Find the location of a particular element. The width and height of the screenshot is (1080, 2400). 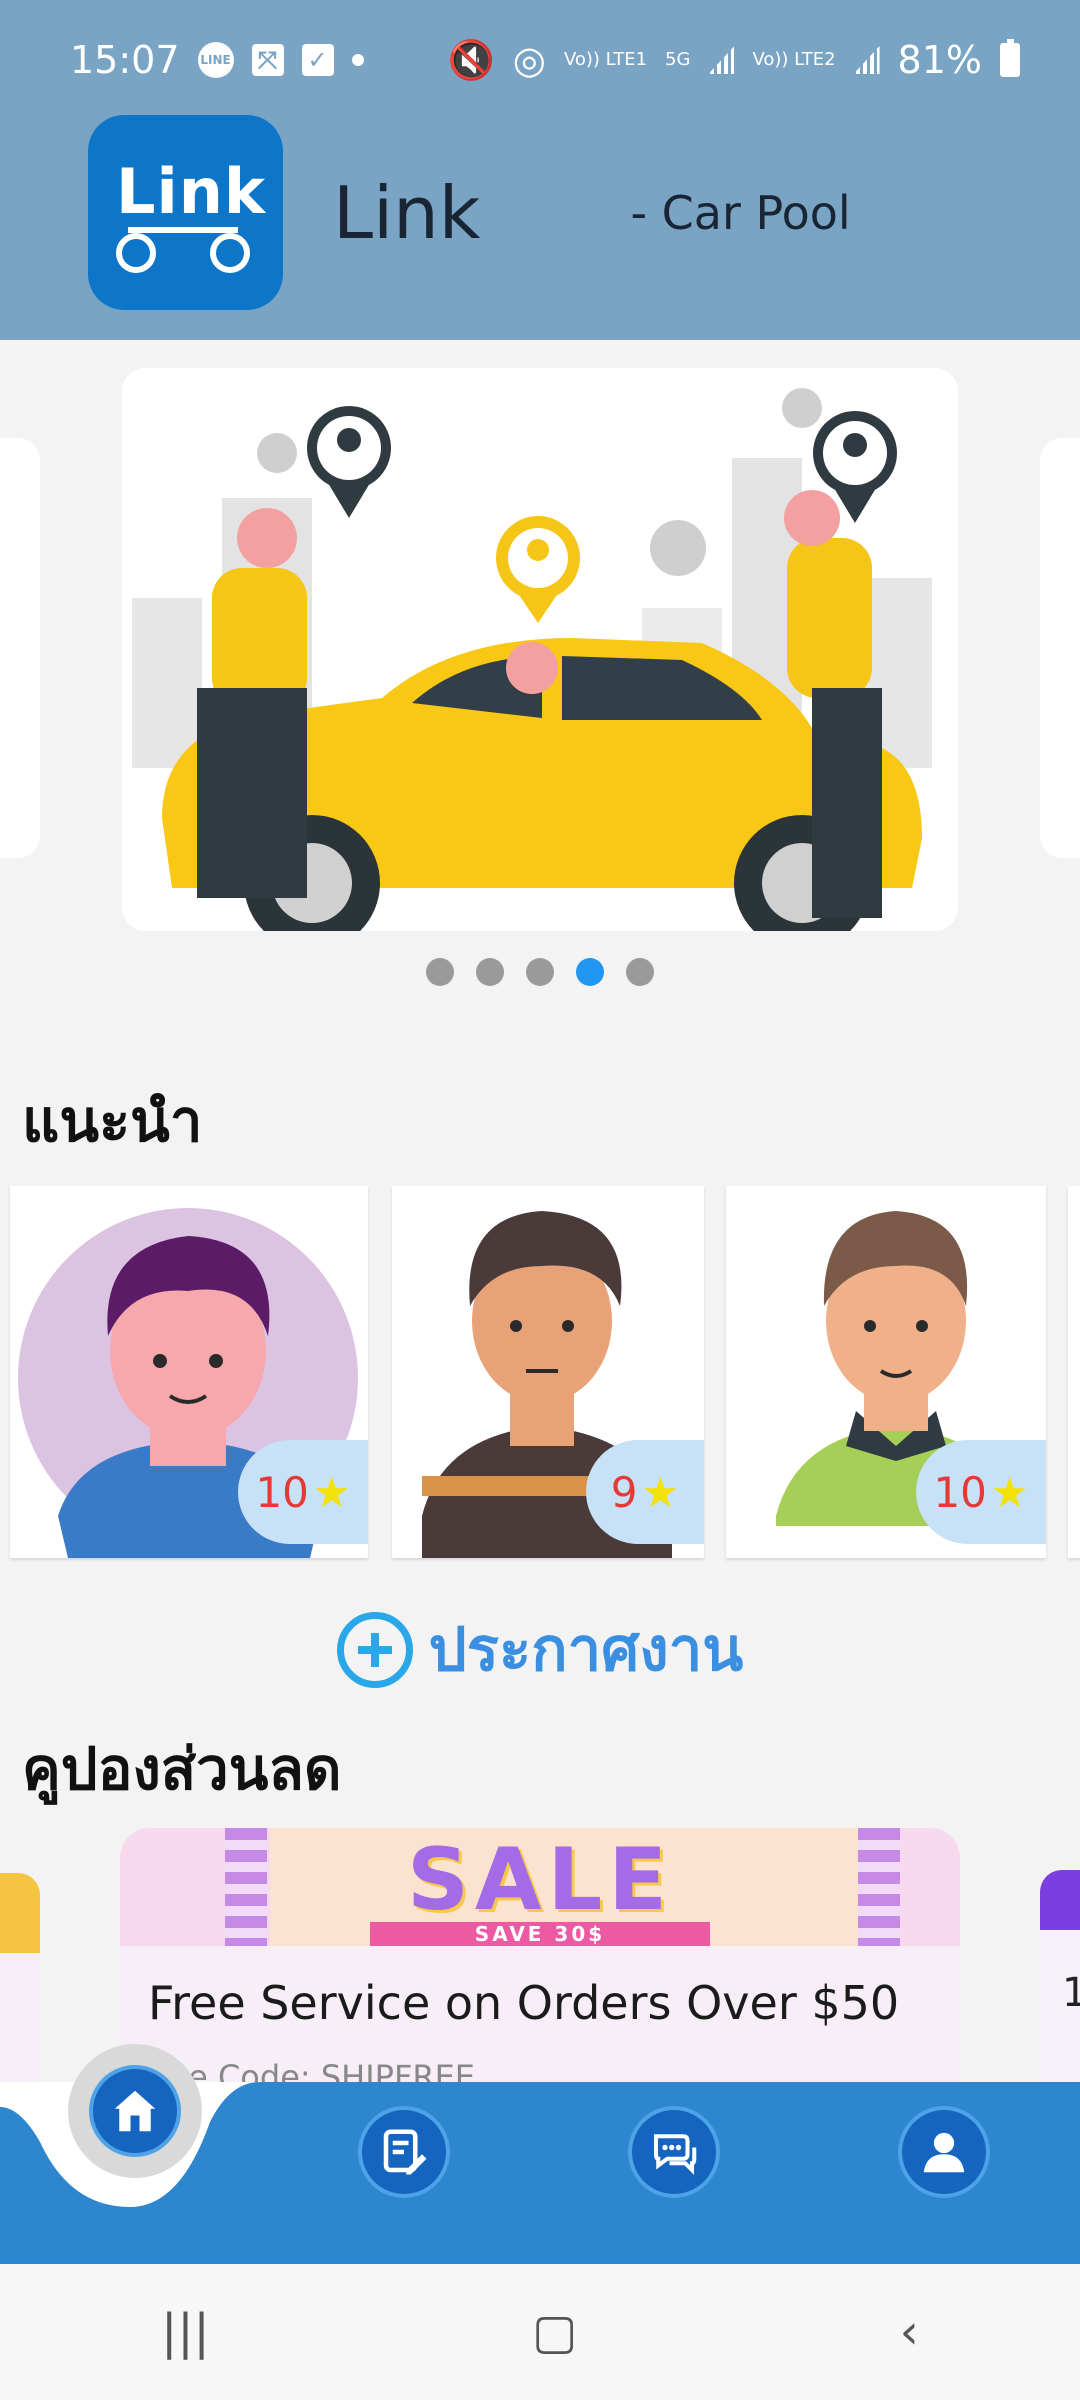

home-icon is located at coordinates (135, 2111).